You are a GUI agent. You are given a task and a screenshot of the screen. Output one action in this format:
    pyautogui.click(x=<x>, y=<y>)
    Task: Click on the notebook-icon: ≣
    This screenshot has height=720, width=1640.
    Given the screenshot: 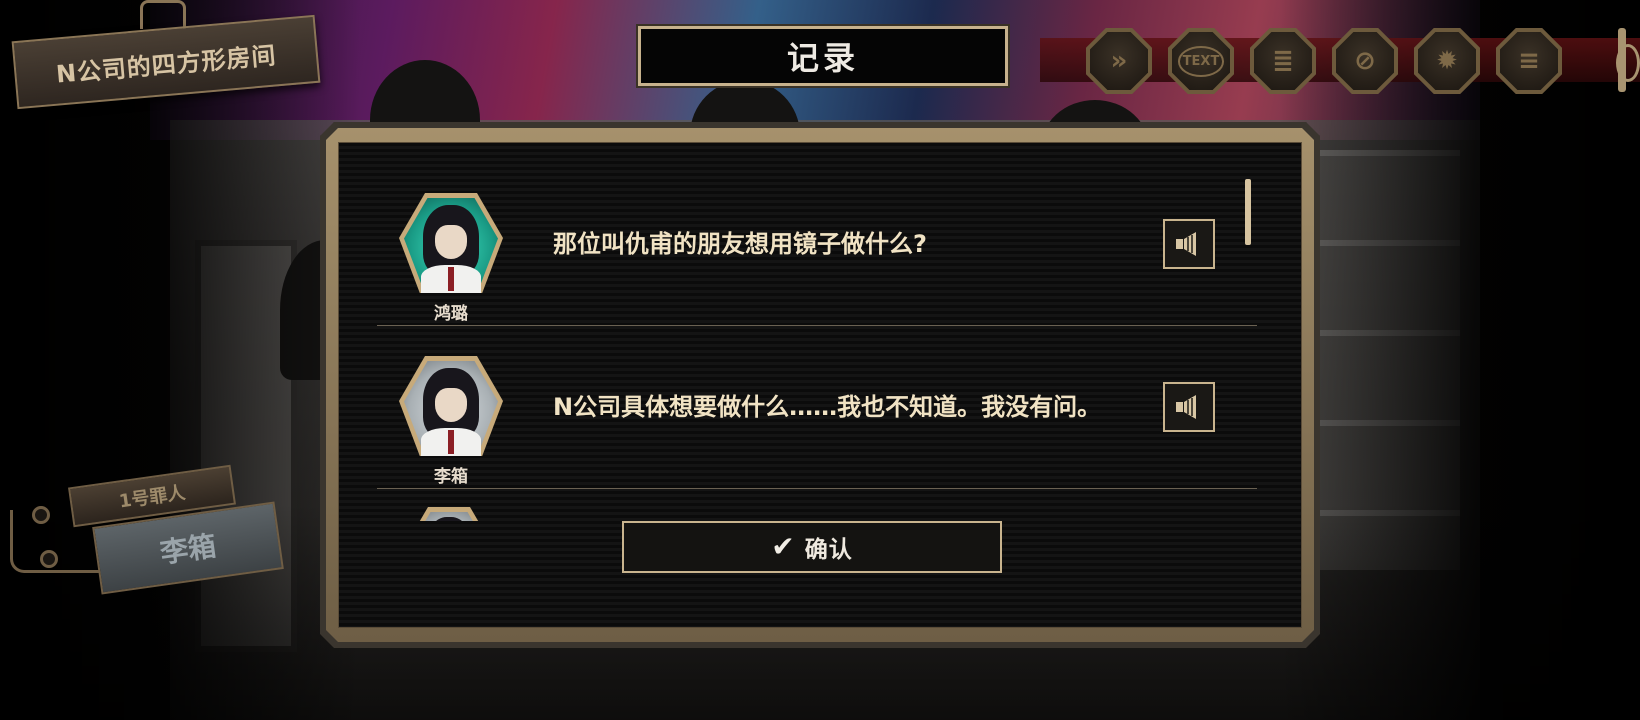 What is the action you would take?
    pyautogui.click(x=1283, y=61)
    